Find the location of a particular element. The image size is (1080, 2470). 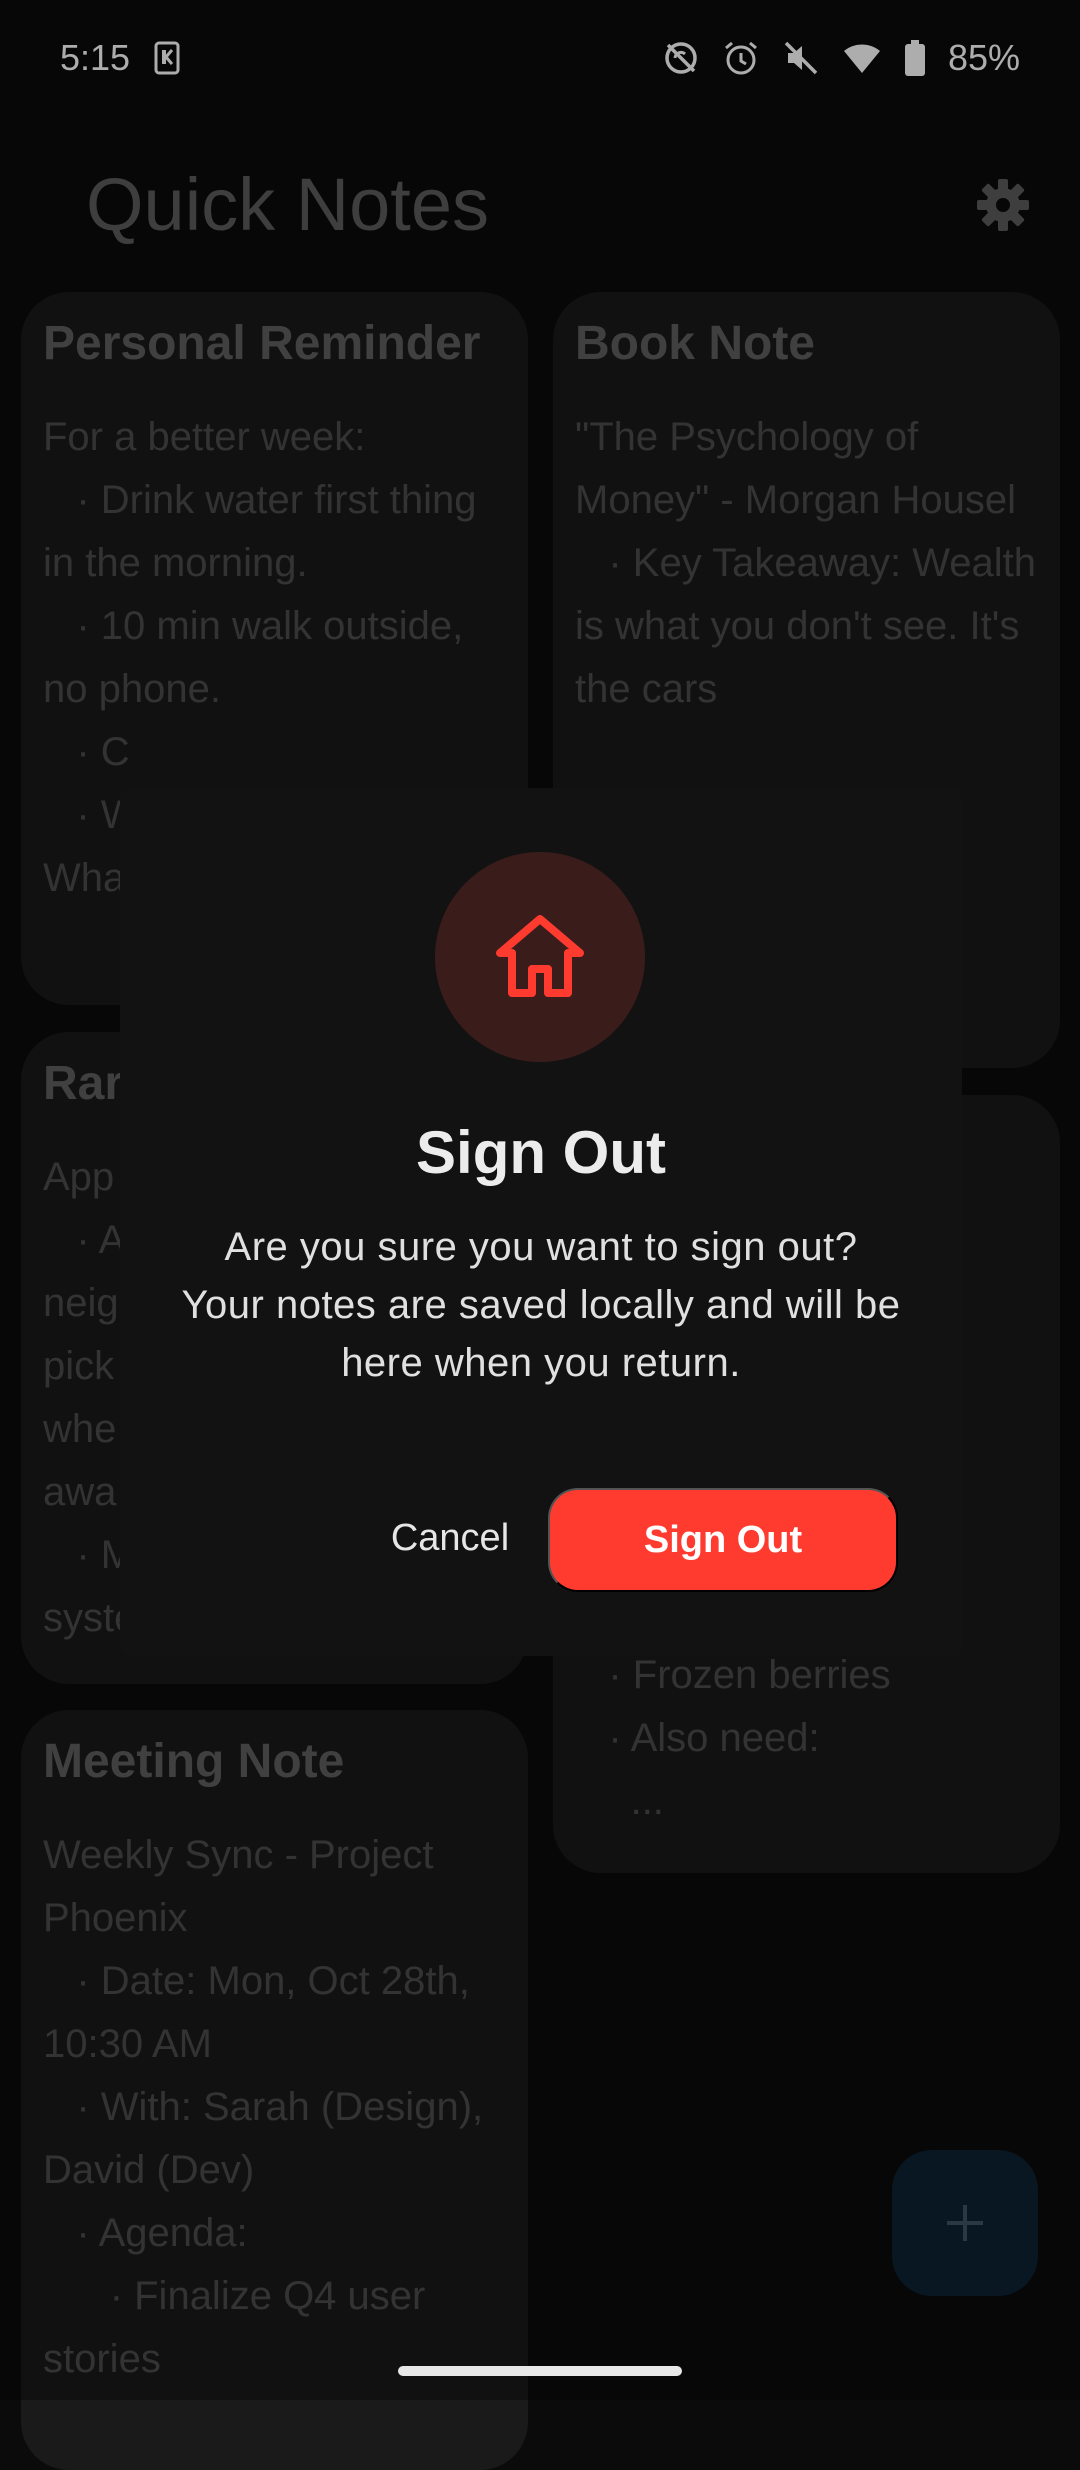

dialog-icon-container is located at coordinates (540, 957).